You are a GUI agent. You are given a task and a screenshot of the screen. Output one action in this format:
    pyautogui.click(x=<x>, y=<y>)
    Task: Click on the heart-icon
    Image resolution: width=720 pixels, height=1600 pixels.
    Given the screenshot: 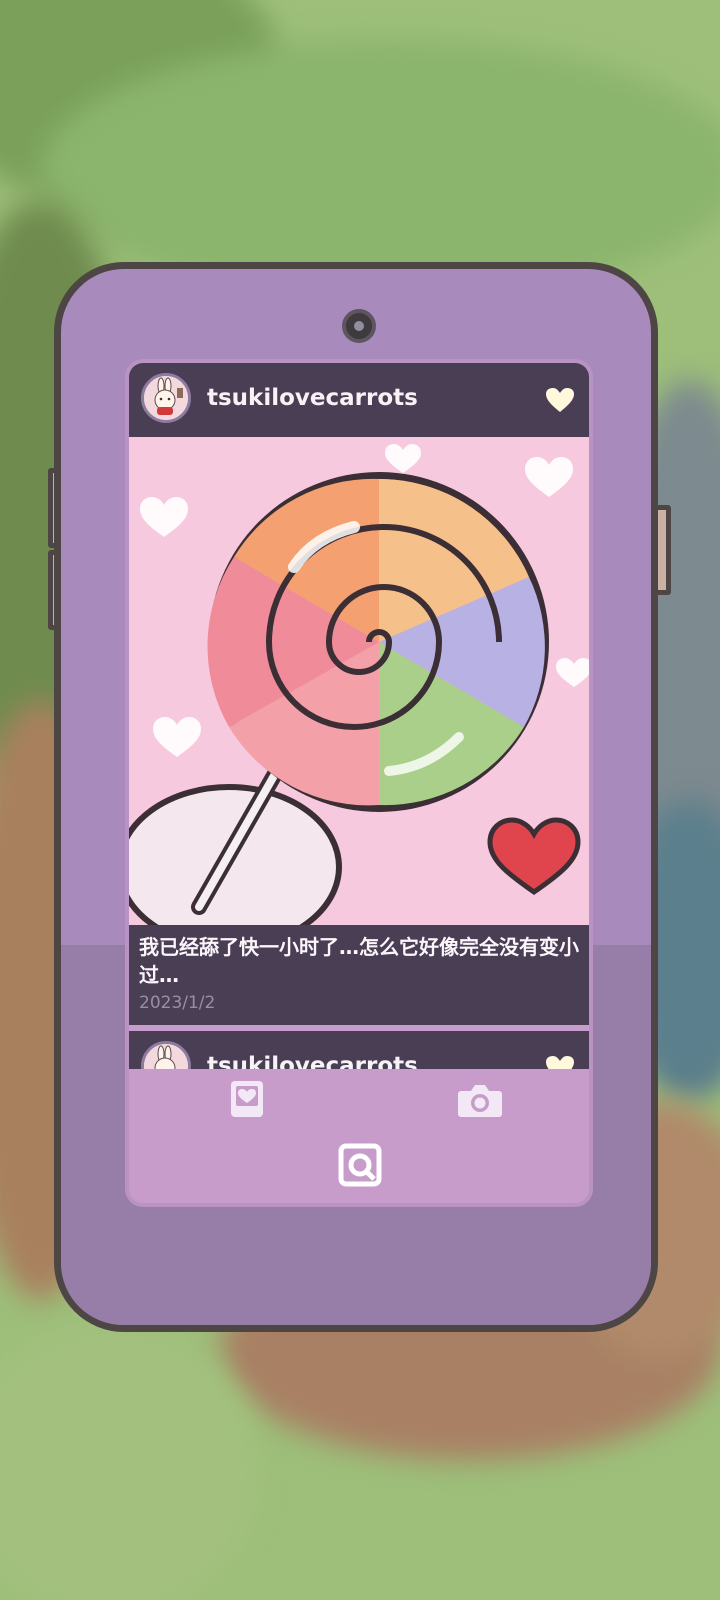 What is the action you would take?
    pyautogui.click(x=560, y=402)
    